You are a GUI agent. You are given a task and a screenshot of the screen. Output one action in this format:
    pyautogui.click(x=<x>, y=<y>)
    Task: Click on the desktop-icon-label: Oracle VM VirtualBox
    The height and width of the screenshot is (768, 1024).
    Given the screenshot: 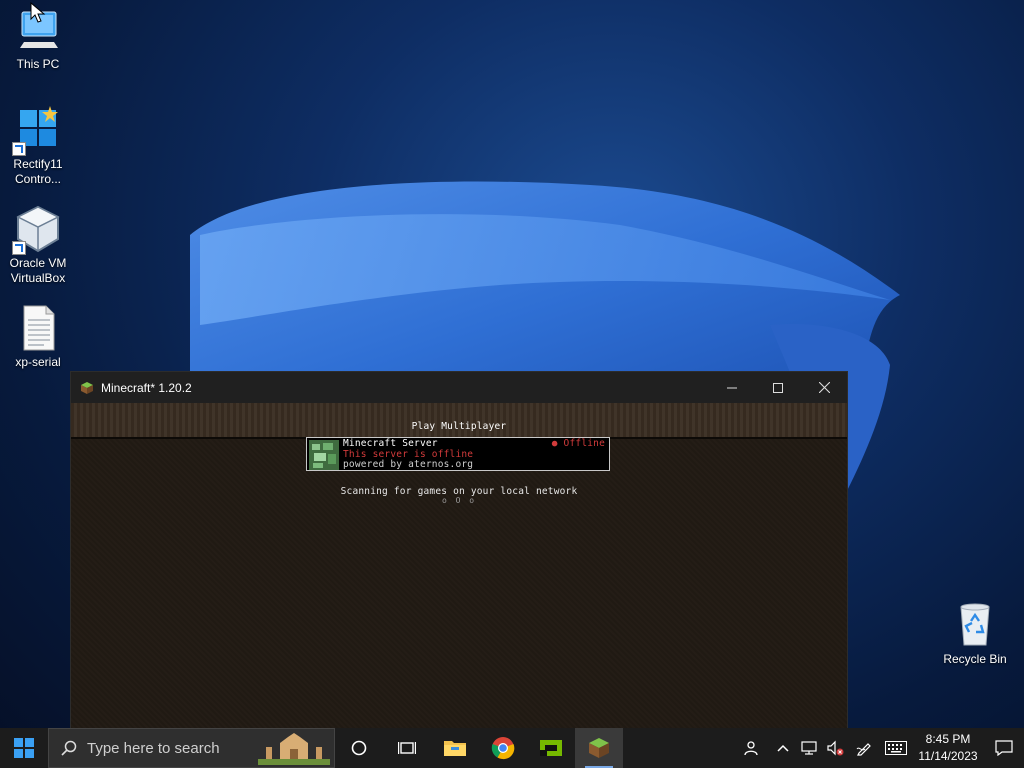 What is the action you would take?
    pyautogui.click(x=38, y=270)
    